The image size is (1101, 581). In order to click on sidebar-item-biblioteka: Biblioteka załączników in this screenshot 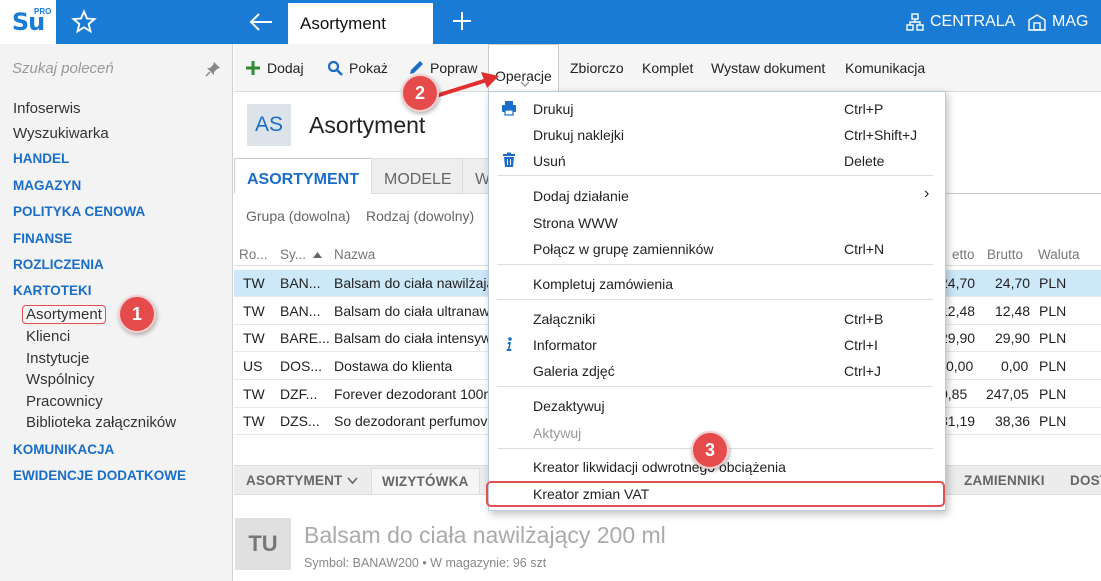, I will do `click(101, 422)`.